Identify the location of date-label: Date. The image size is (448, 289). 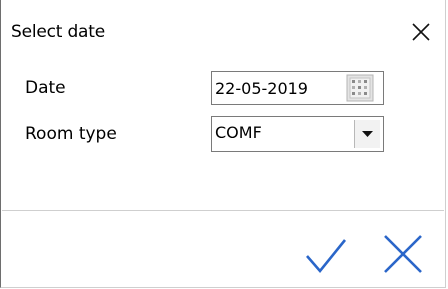
(45, 88).